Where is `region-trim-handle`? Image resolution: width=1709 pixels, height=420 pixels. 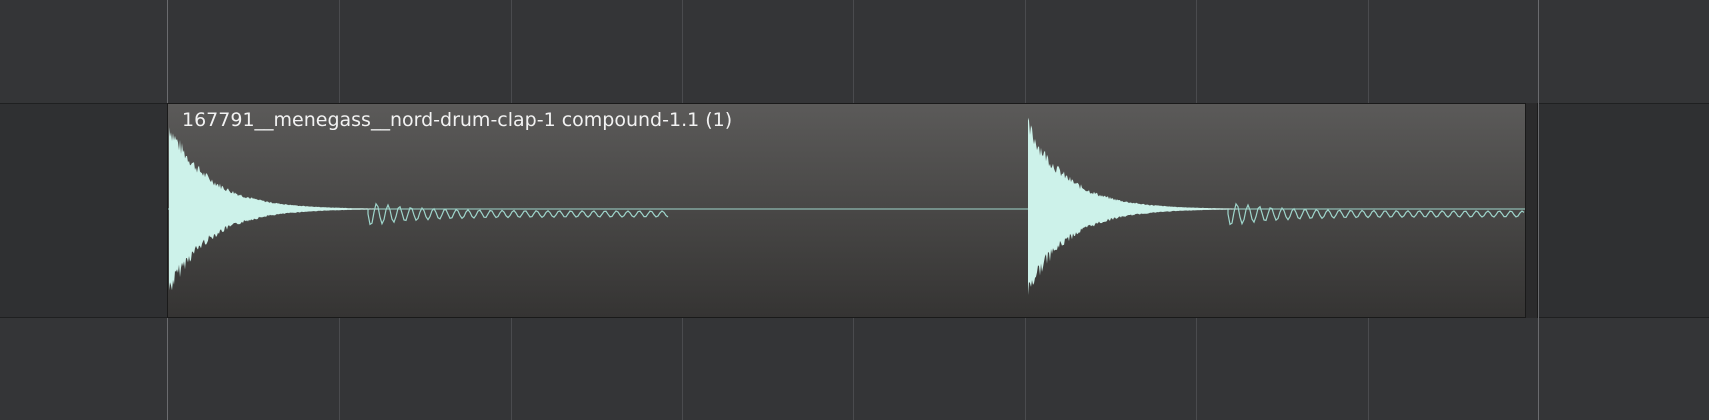
region-trim-handle is located at coordinates (1532, 210).